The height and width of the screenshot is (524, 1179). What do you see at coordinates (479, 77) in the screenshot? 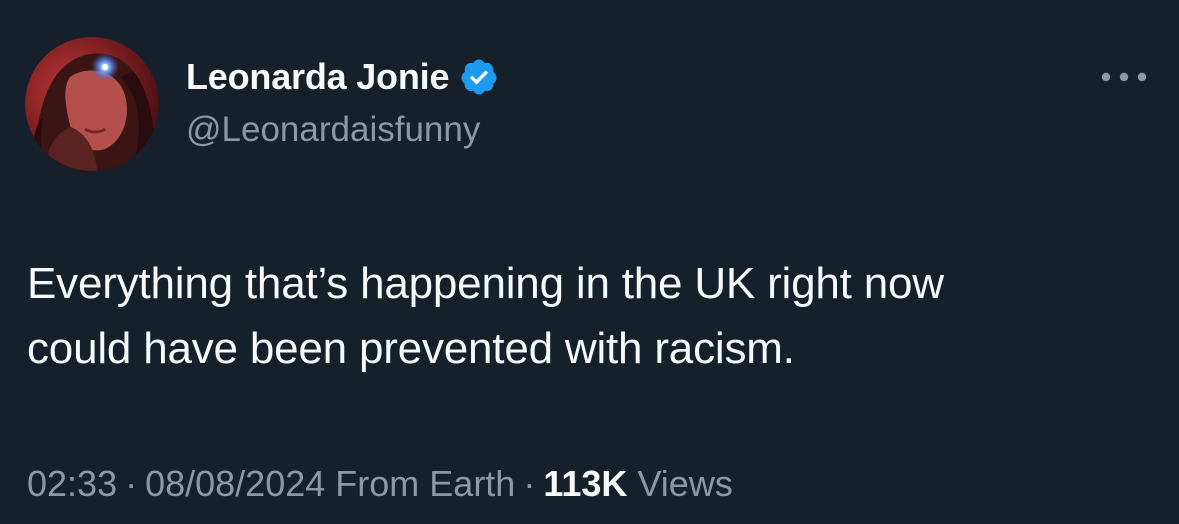
I see `verified-badge-icon` at bounding box center [479, 77].